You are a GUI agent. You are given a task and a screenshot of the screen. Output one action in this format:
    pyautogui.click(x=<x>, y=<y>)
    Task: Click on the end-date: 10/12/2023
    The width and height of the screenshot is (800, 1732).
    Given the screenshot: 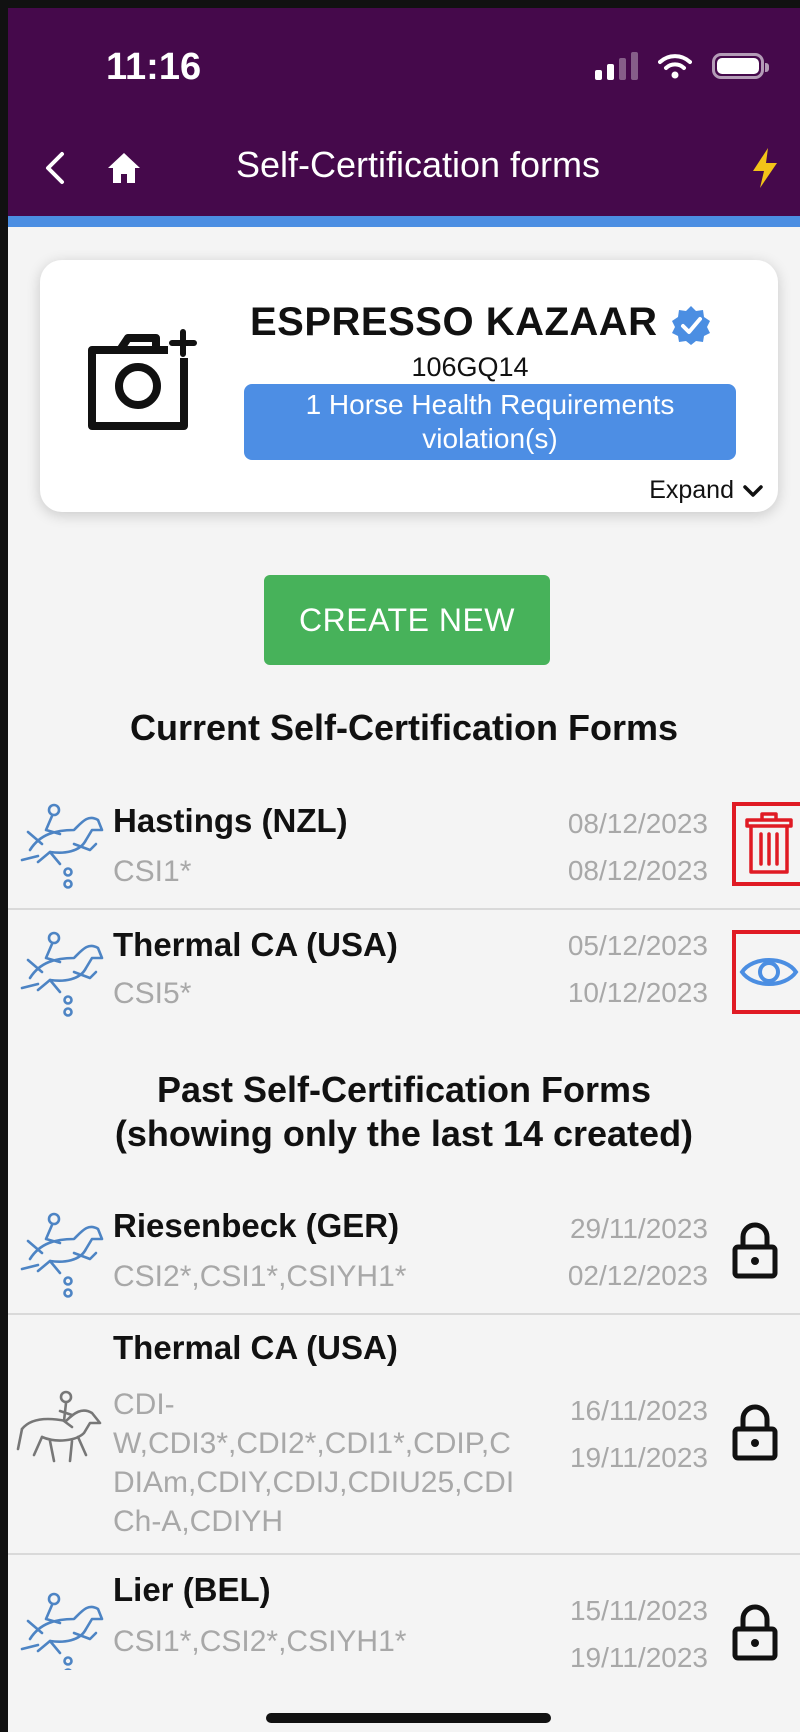 What is the action you would take?
    pyautogui.click(x=637, y=992)
    